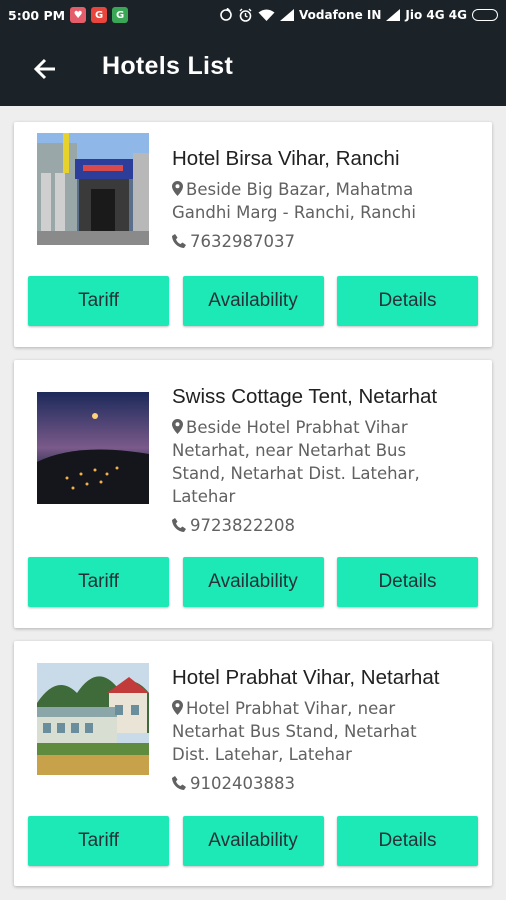  I want to click on hotel-phone: 9102403883, so click(326, 784).